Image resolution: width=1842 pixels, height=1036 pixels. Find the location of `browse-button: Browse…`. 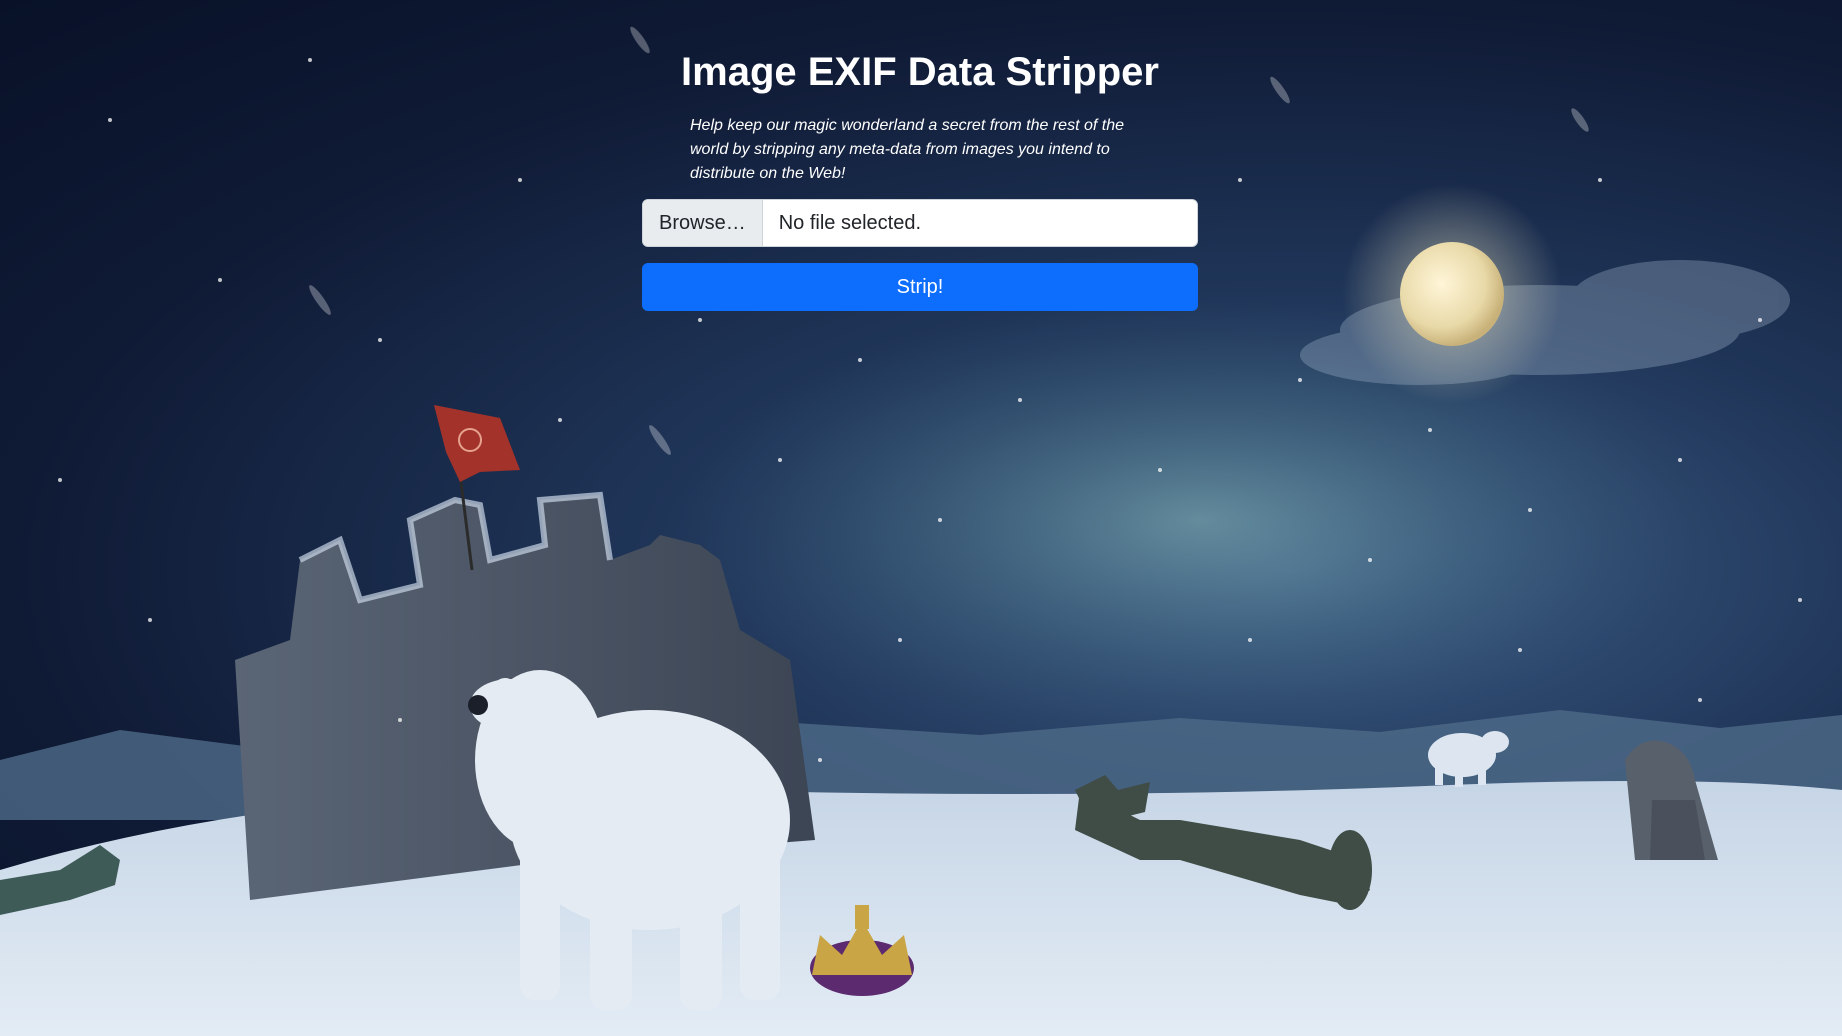

browse-button: Browse… is located at coordinates (703, 223).